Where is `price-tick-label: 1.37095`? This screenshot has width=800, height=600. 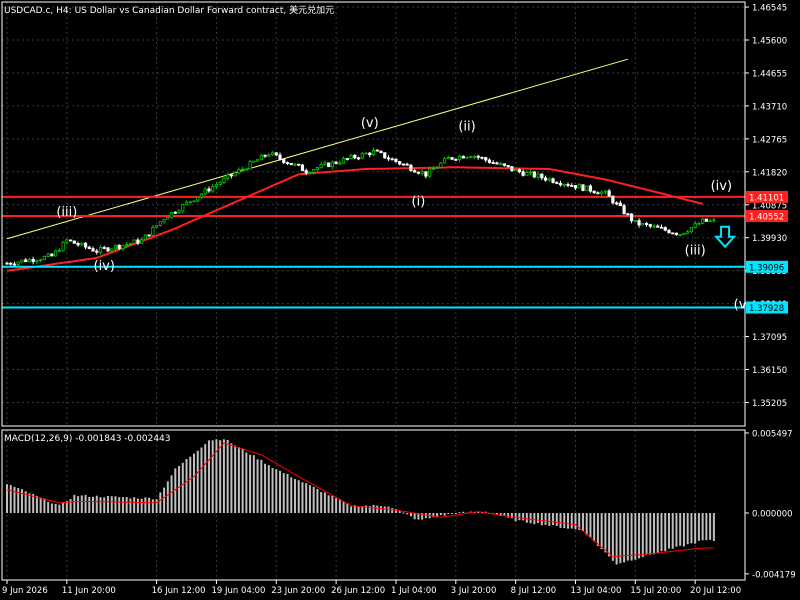
price-tick-label: 1.37095 is located at coordinates (769, 338).